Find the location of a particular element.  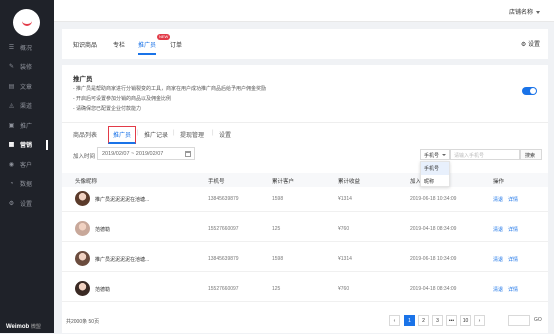

settings-label: 设置 is located at coordinates (533, 45).